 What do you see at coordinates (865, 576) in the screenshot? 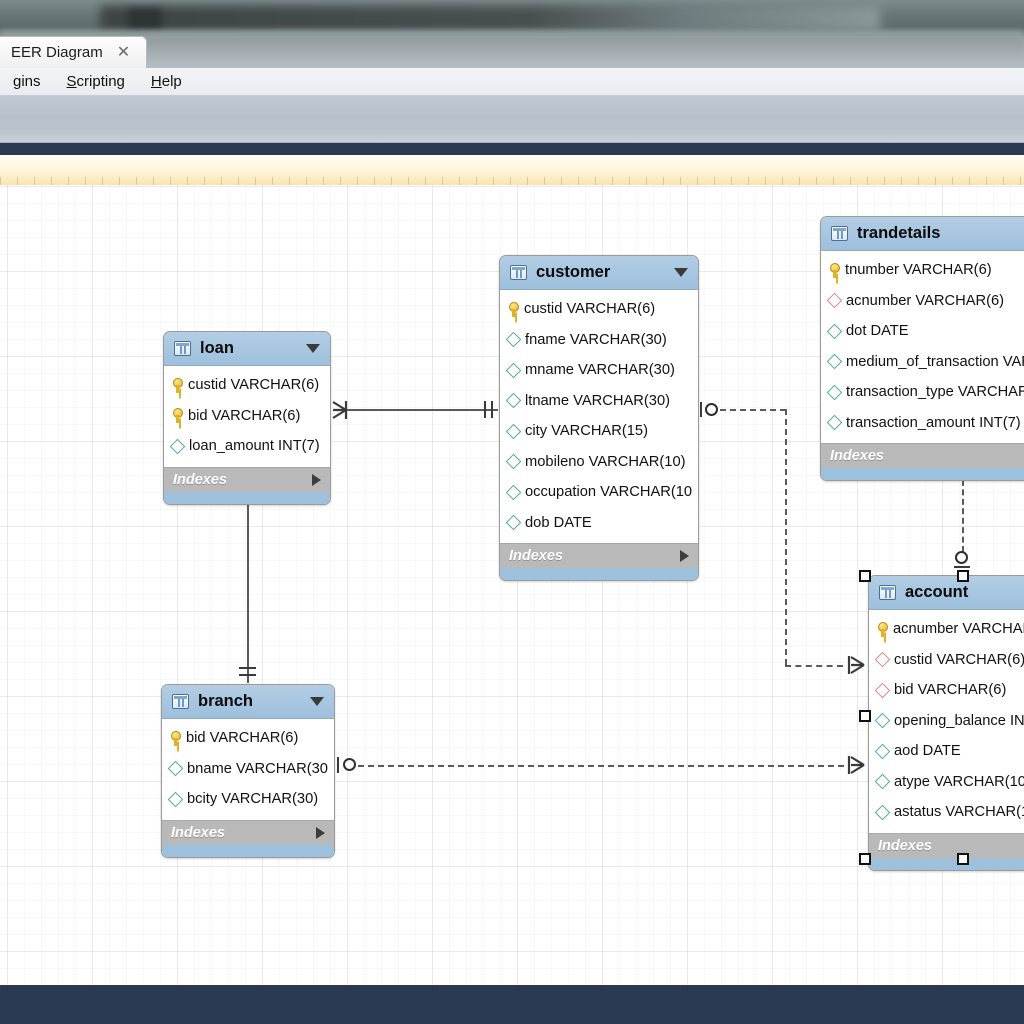
I see `selection-handle-top-left` at bounding box center [865, 576].